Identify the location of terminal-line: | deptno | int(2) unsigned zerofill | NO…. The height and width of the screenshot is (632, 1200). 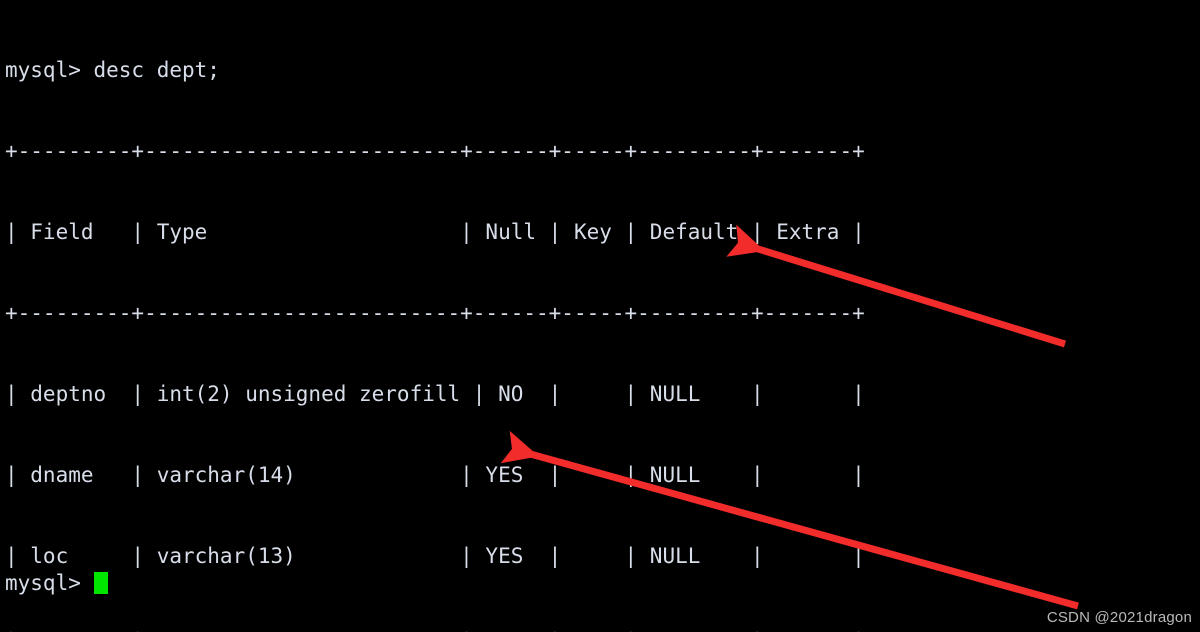
(435, 394).